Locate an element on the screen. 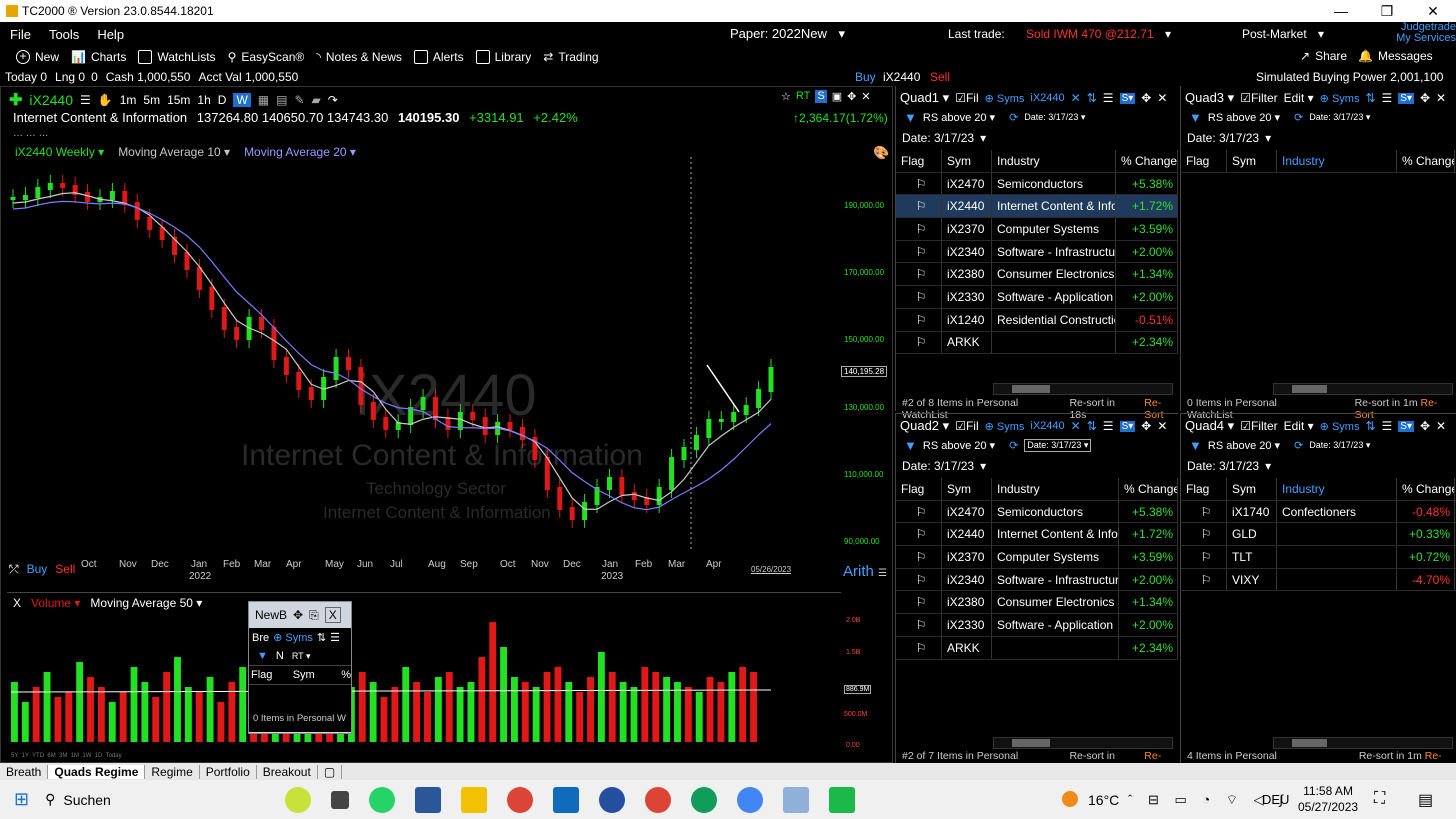 This screenshot has height=819, width=1456. q1-col-flag: Flag is located at coordinates (919, 161).